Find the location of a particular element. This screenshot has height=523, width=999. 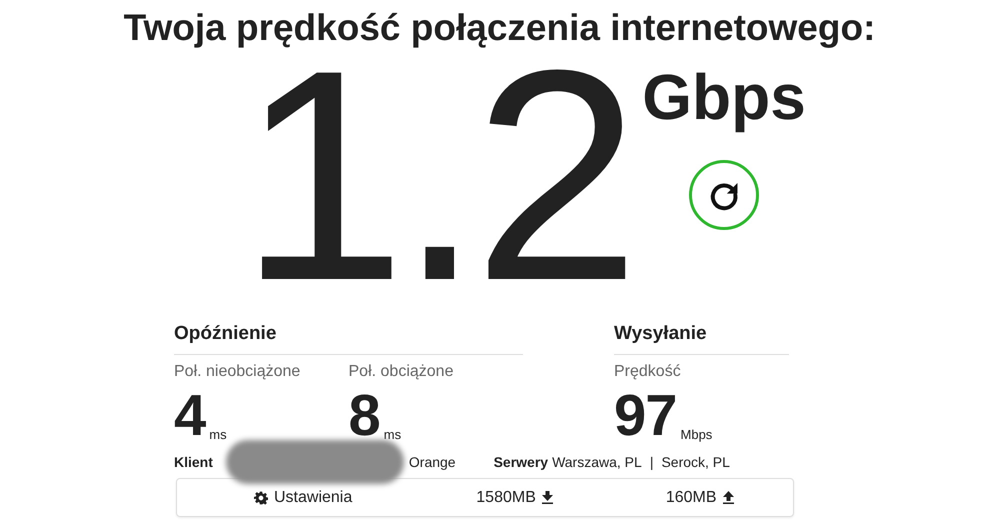

isp-name: Orange is located at coordinates (432, 462).